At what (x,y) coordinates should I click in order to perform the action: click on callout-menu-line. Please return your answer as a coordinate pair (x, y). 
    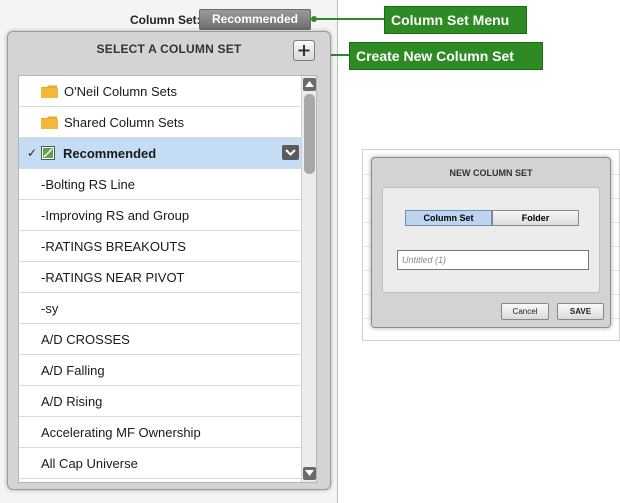
    Looking at the image, I should click on (349, 19).